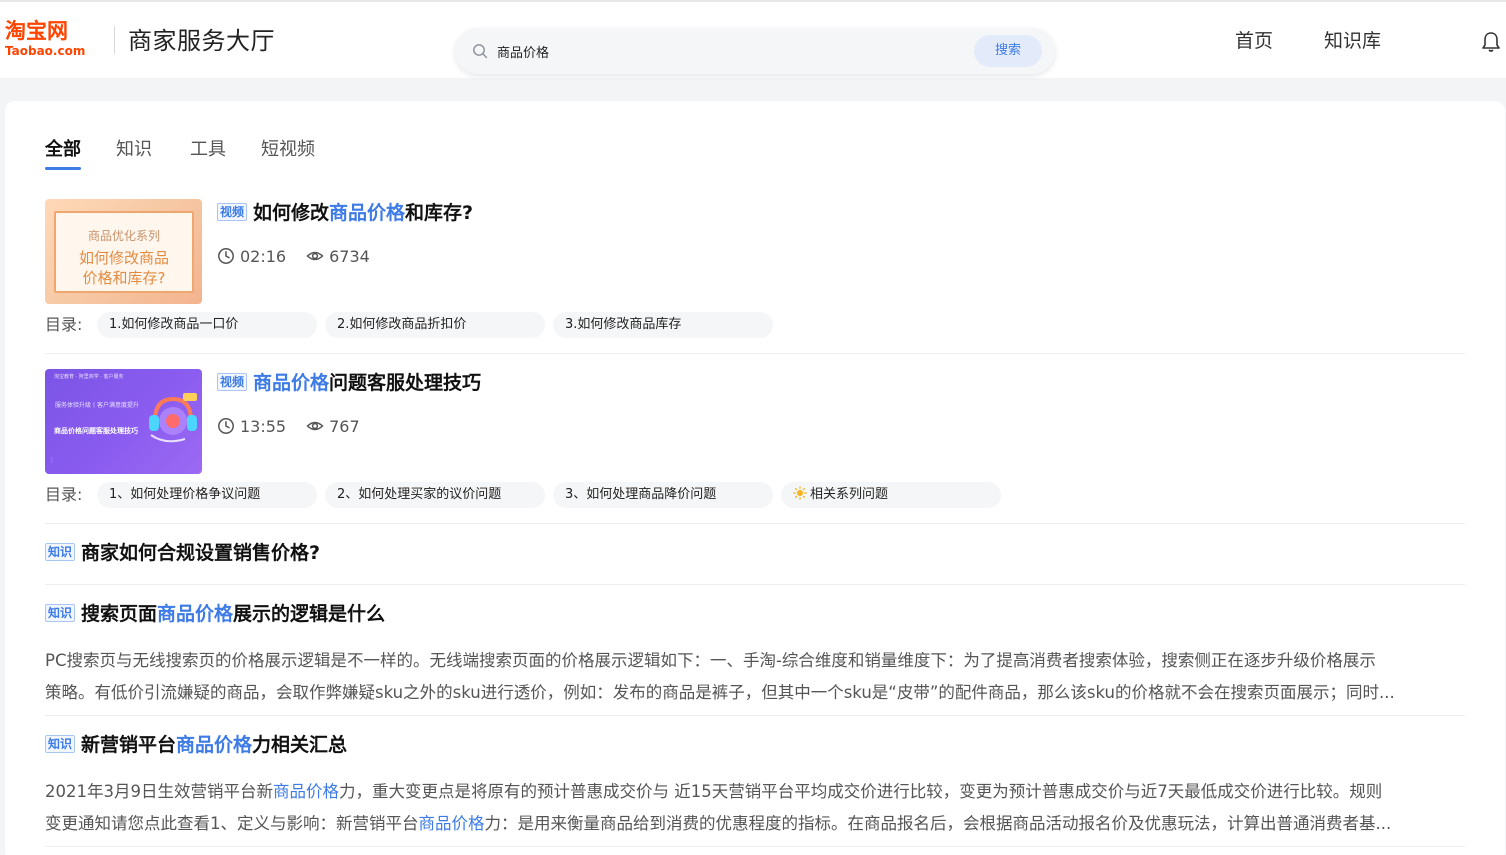 Image resolution: width=1506 pixels, height=855 pixels. I want to click on logo-divider, so click(114, 40).